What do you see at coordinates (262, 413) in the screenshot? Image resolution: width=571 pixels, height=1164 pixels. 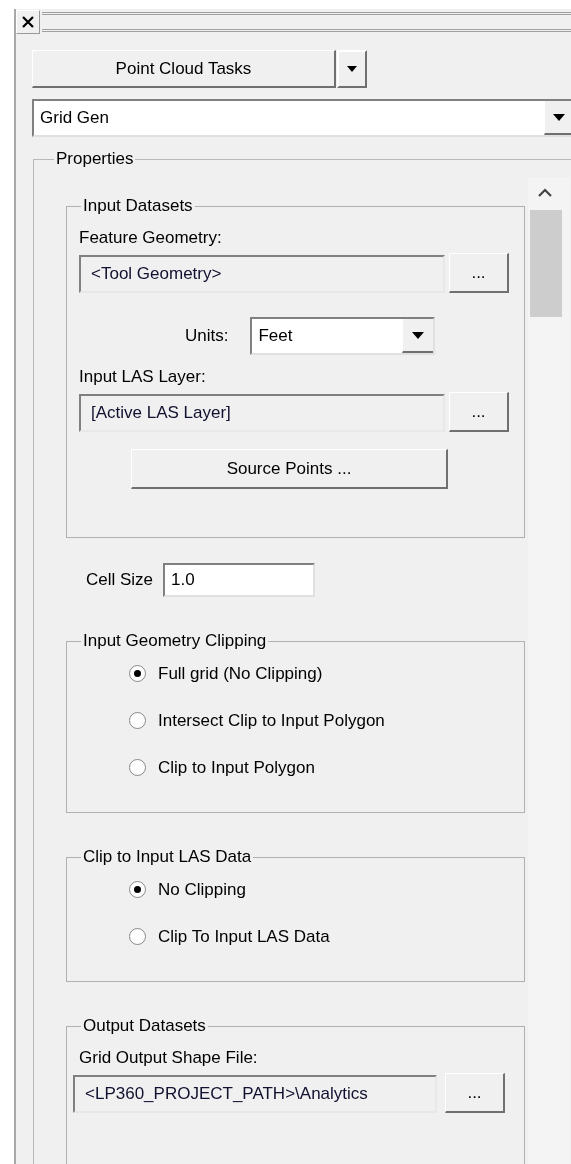 I see `input-field: [Active LAS Layer]` at bounding box center [262, 413].